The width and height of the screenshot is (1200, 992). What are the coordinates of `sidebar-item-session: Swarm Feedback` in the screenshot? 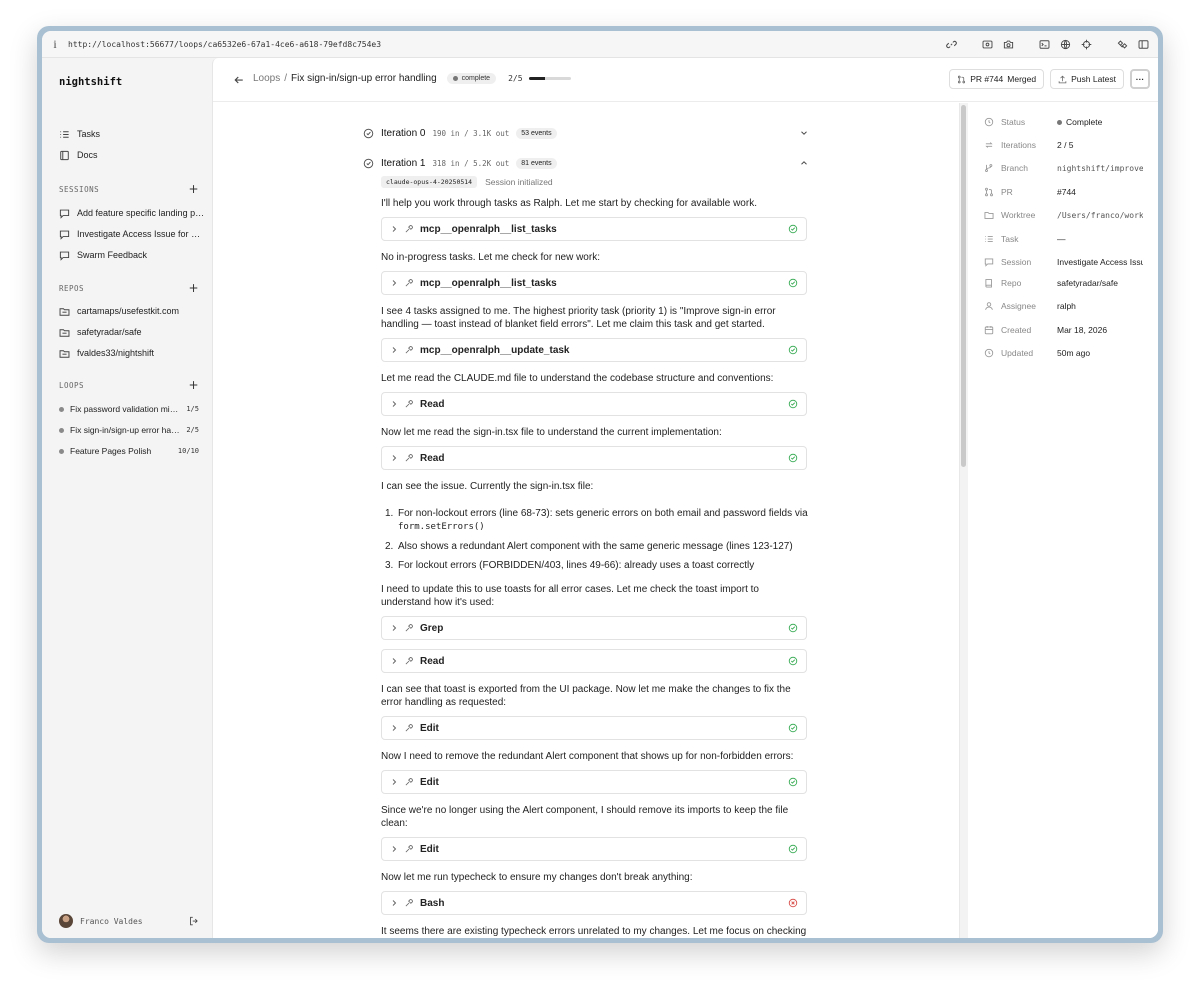 It's located at (132, 255).